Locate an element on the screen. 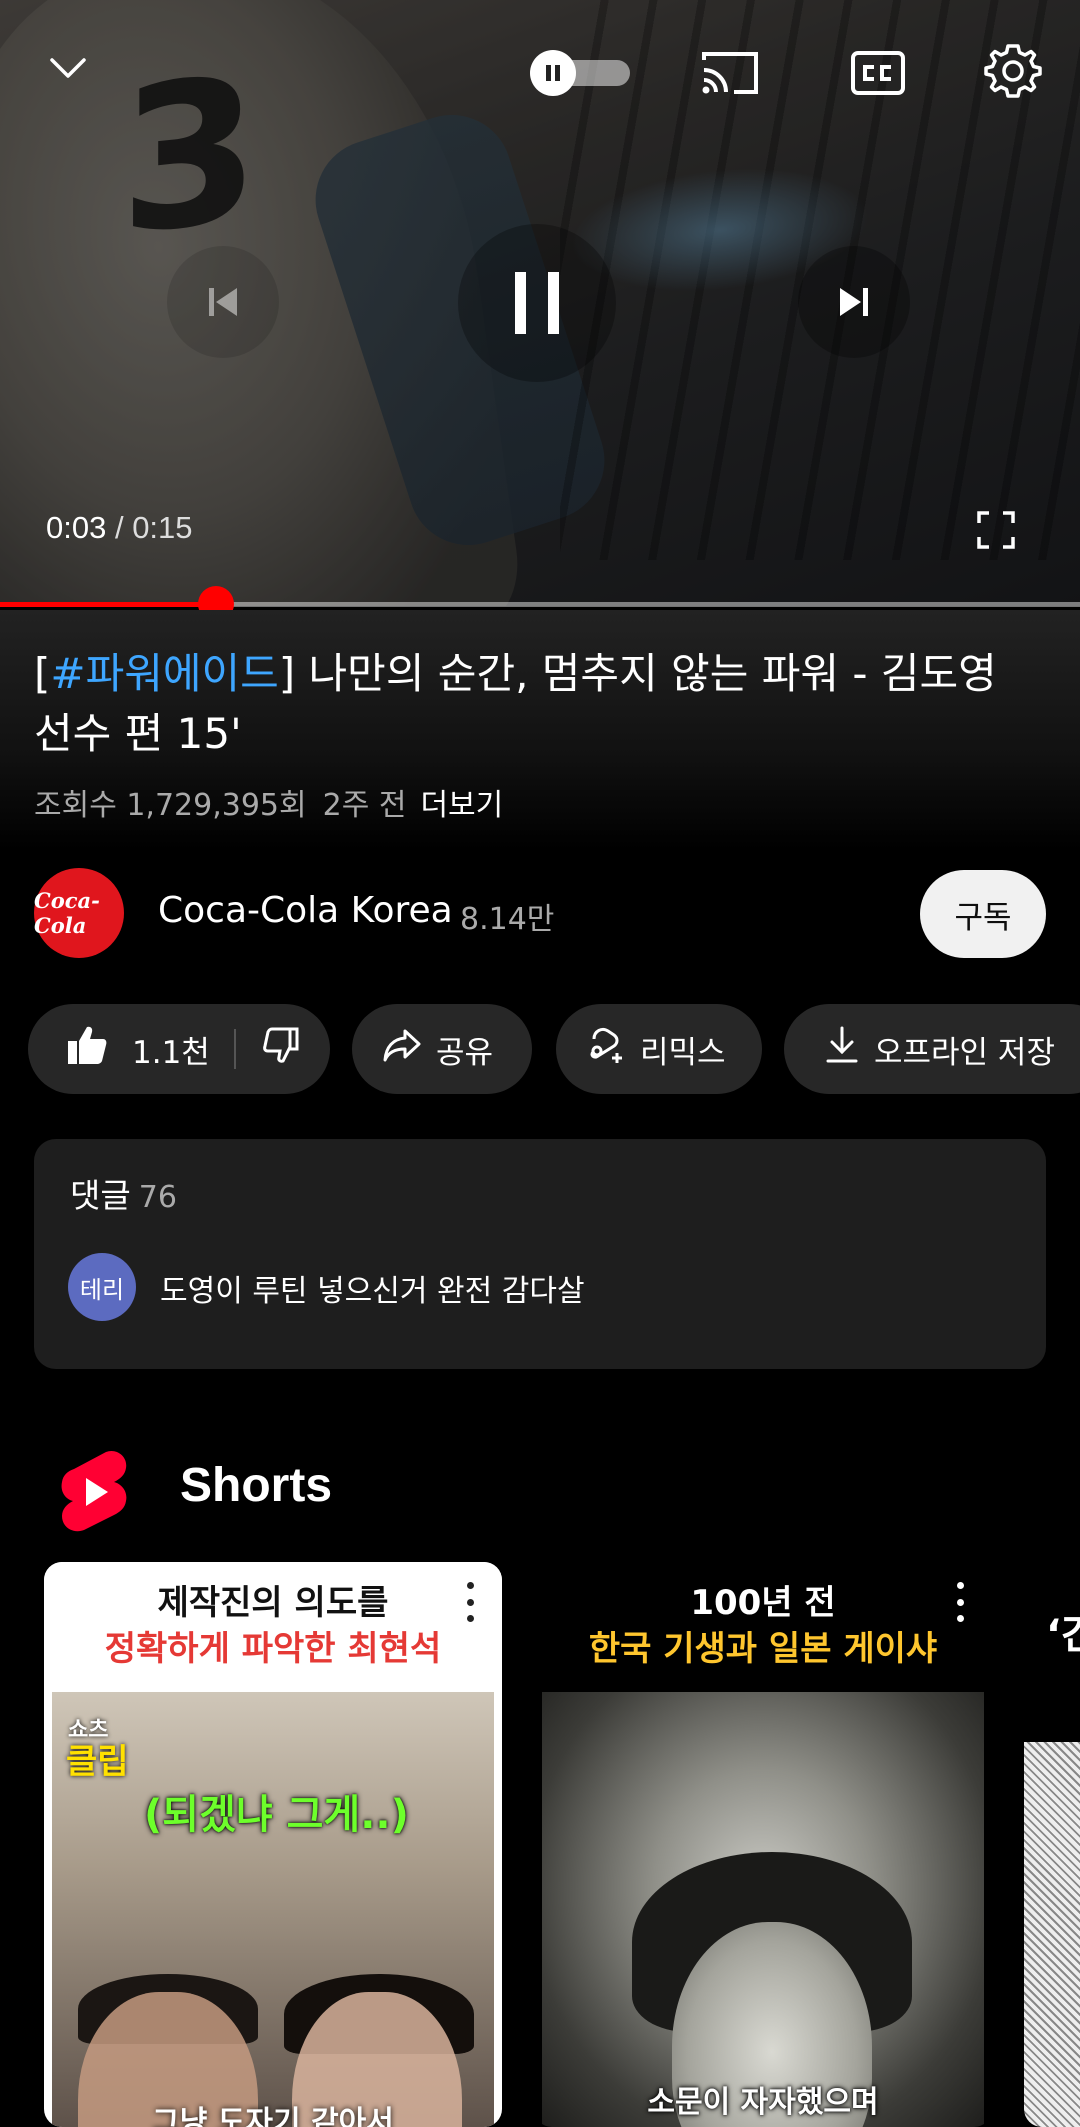  pause-button is located at coordinates (537, 303).